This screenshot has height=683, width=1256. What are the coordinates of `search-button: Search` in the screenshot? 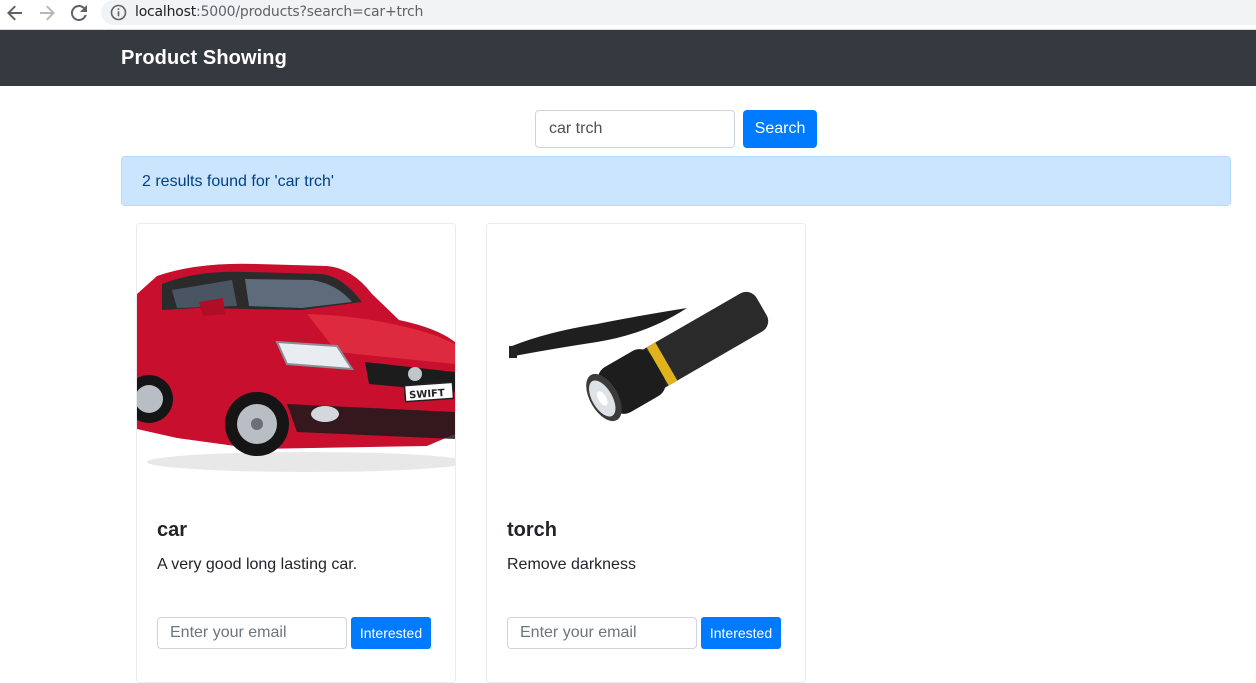 It's located at (780, 129).